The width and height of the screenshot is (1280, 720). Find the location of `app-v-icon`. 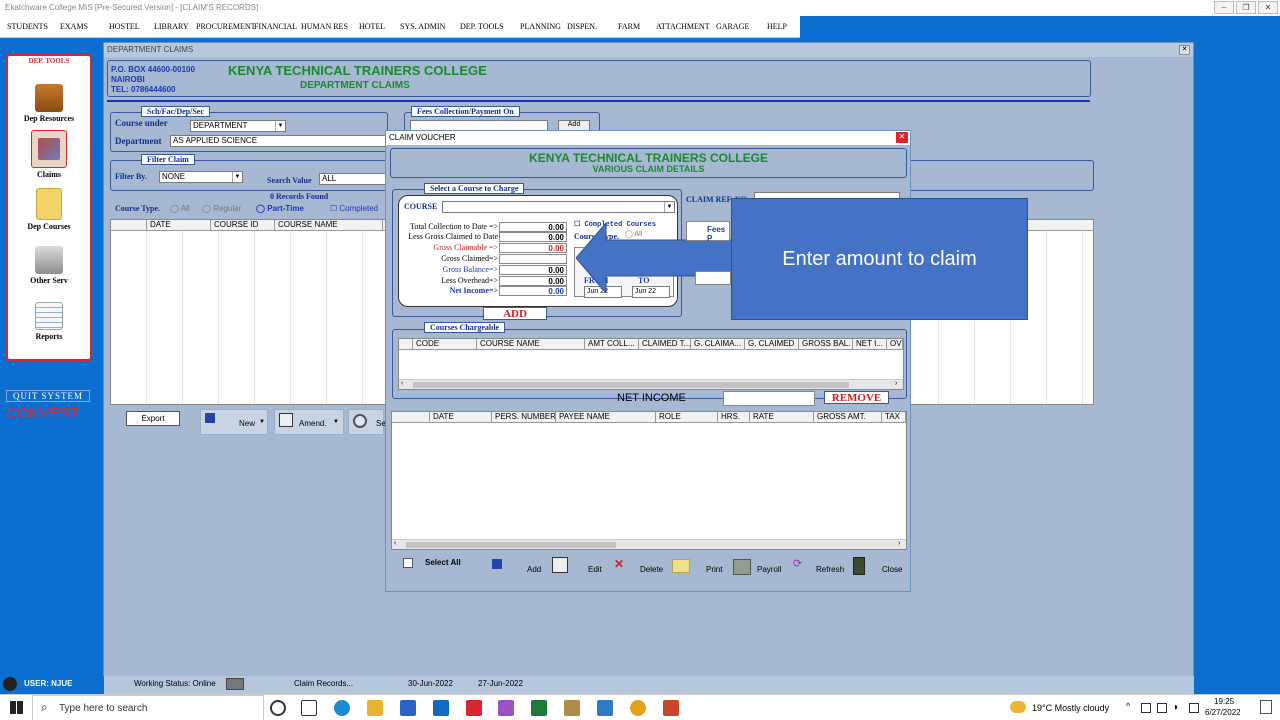

app-v-icon is located at coordinates (474, 708).